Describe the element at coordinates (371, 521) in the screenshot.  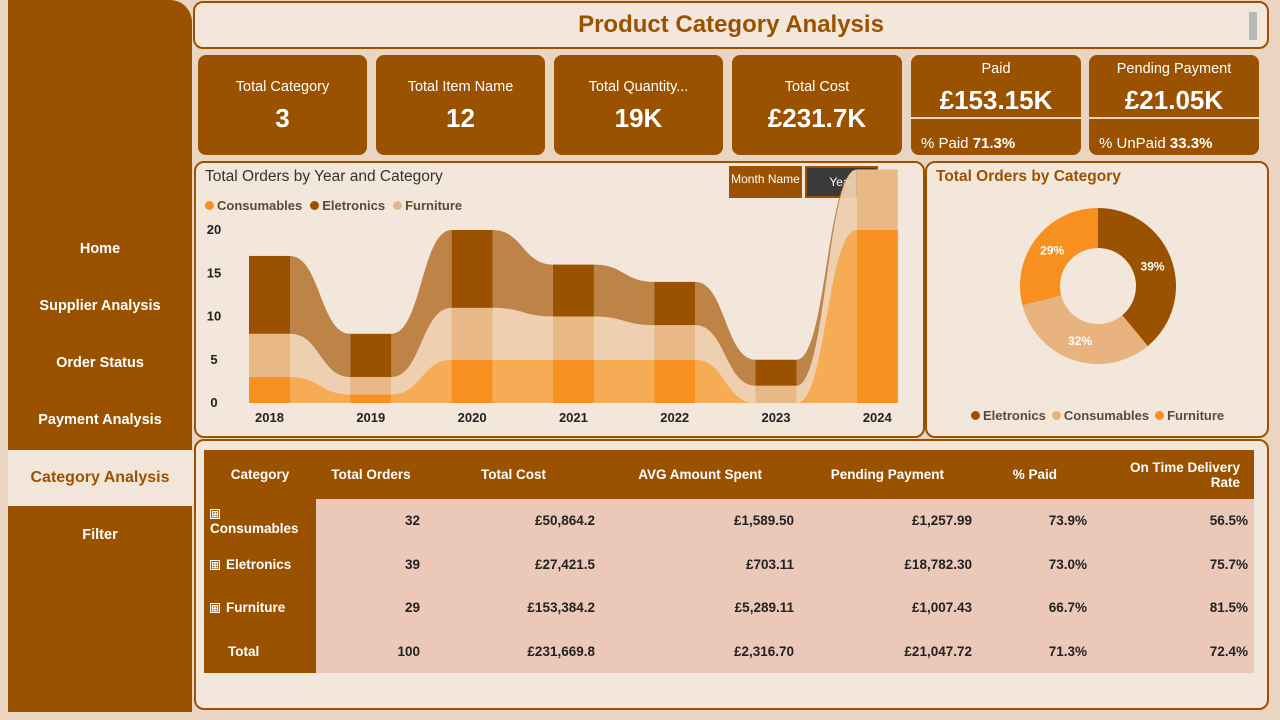
I see `table-cell: 32` at that location.